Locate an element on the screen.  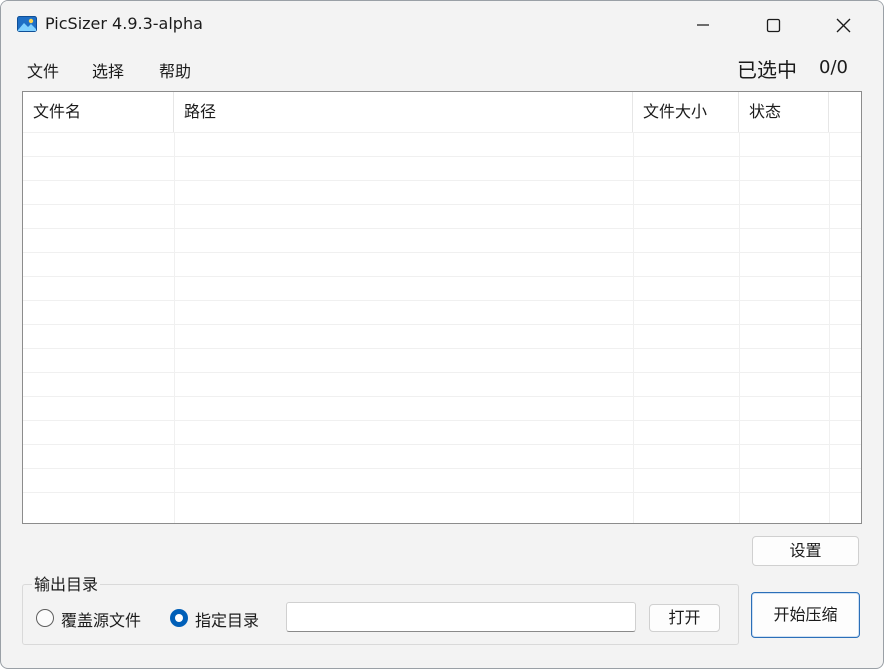
table-header: 文件名 路径 文件大小 状态 is located at coordinates (442, 112).